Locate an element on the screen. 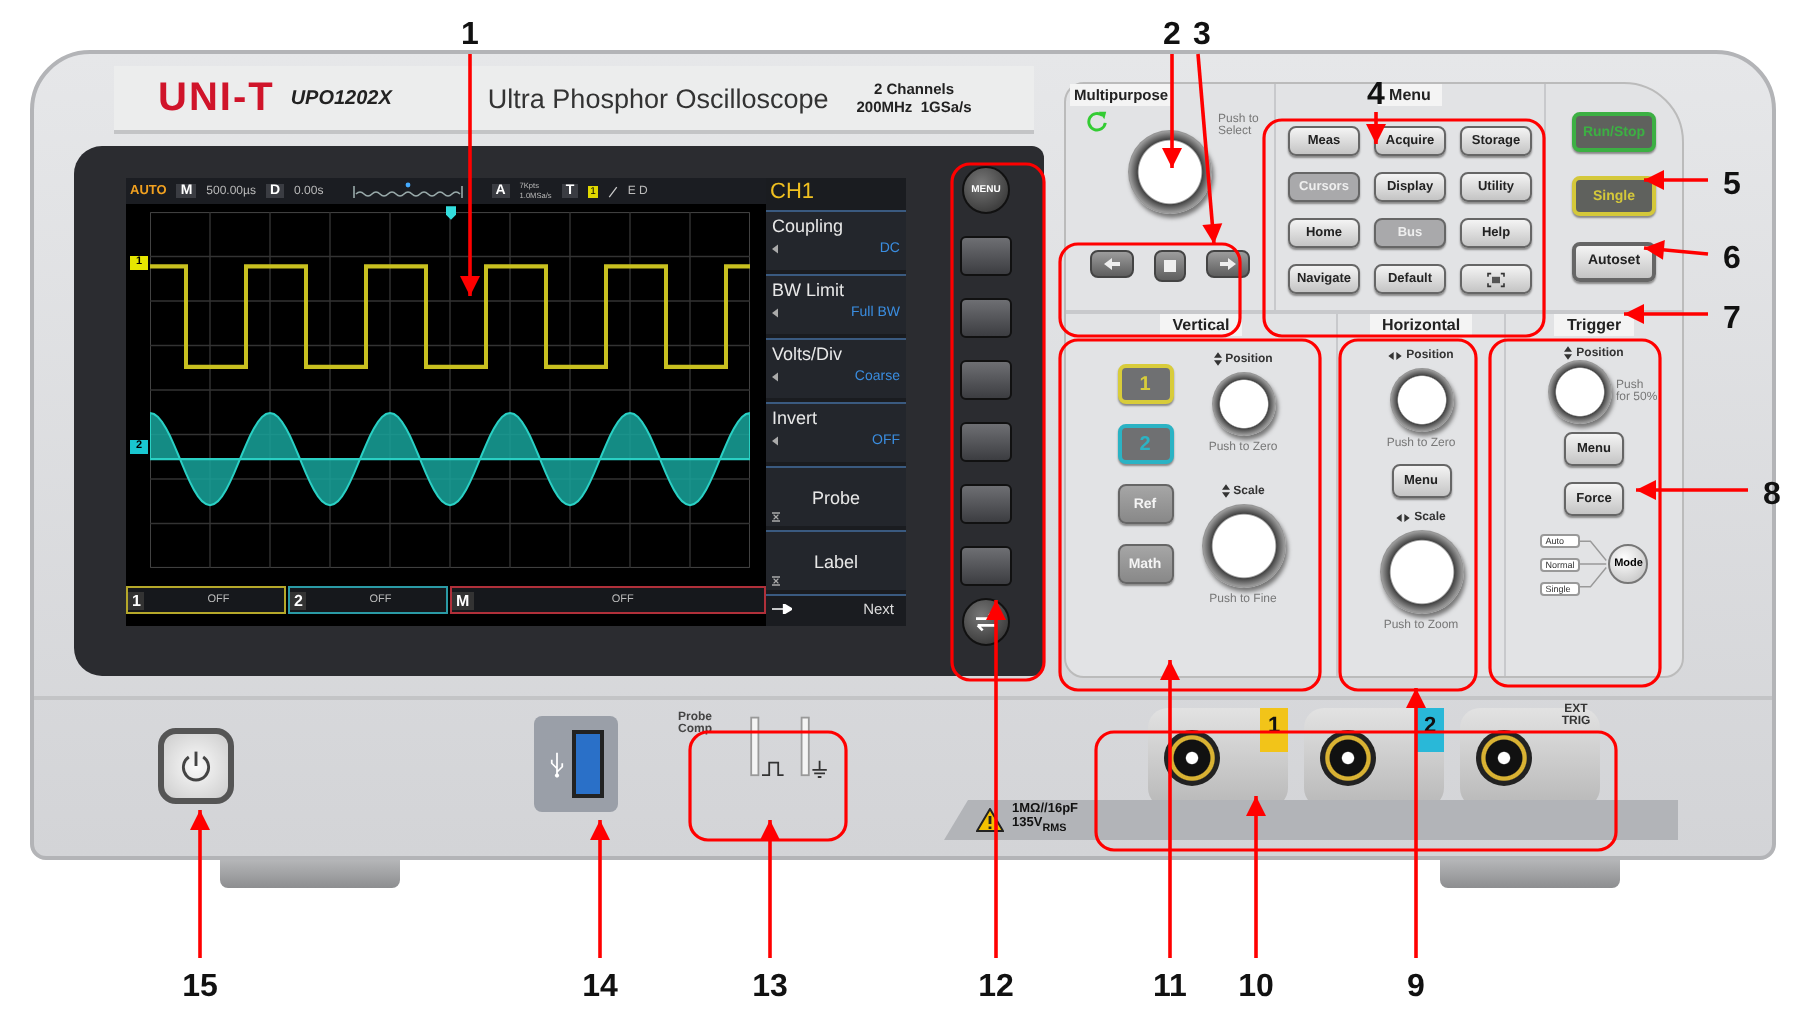 This screenshot has height=1034, width=1800. usb-symbol-icon is located at coordinates (556, 764).